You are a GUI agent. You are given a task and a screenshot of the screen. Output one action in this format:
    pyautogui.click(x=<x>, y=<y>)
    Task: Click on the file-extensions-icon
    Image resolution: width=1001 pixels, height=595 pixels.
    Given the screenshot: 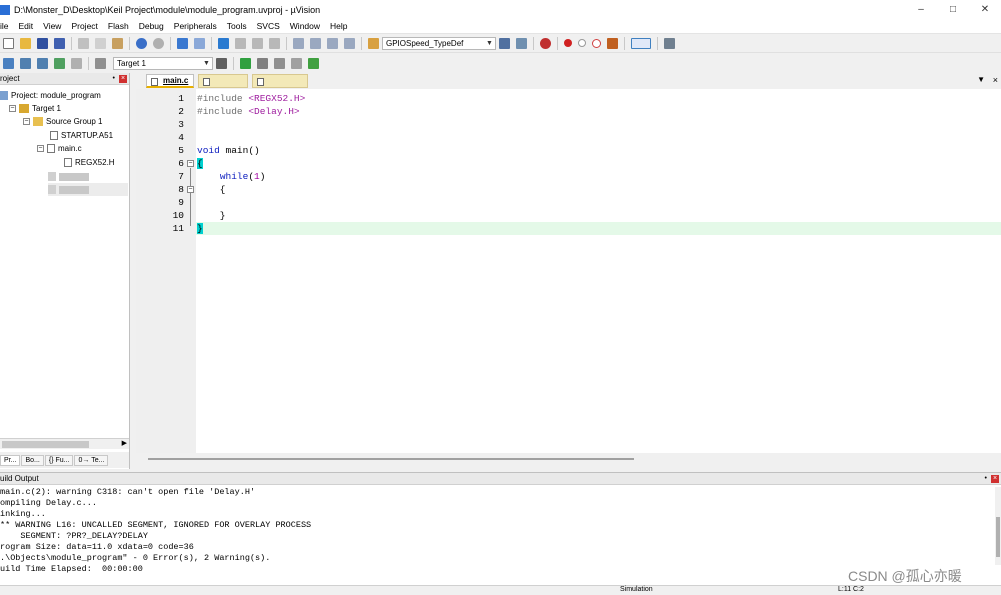 What is the action you would take?
    pyautogui.click(x=262, y=63)
    